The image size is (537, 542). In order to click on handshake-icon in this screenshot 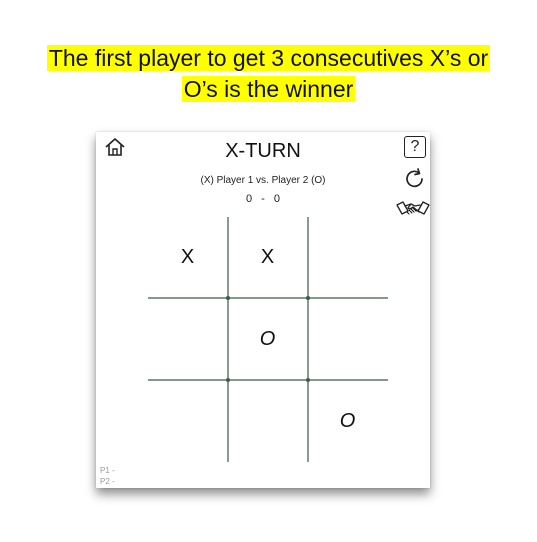, I will do `click(413, 210)`.